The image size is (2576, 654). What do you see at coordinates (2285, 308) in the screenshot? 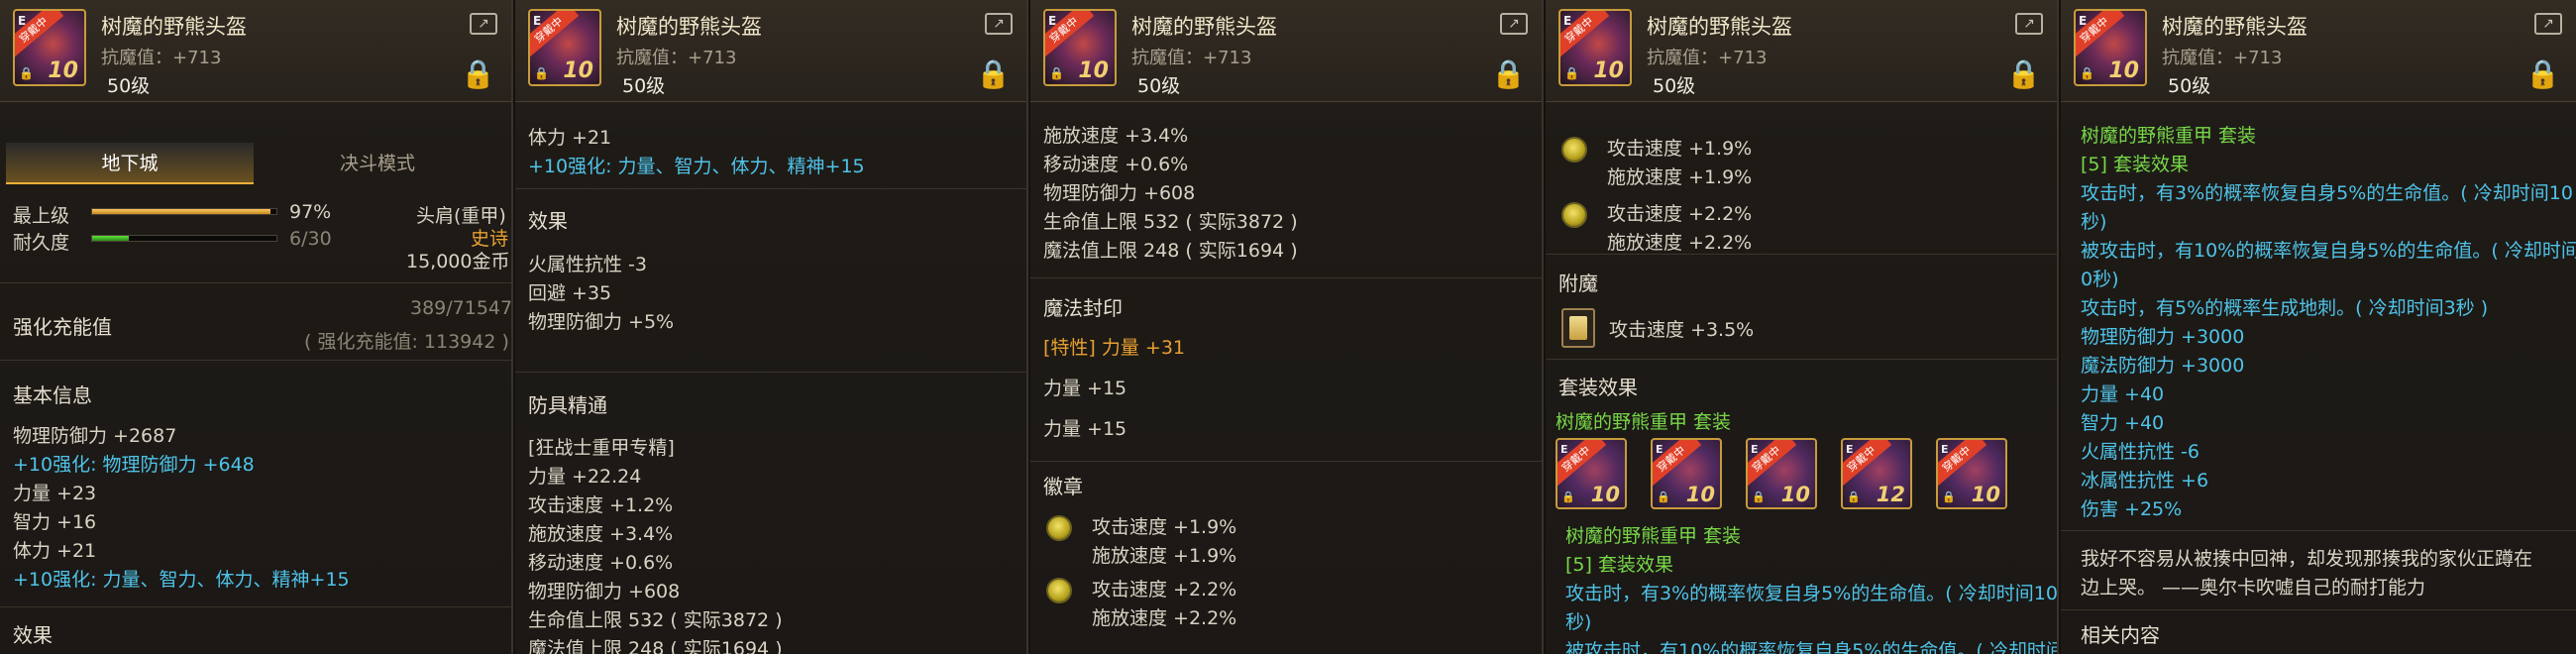
I see `set-effect-line: 攻击时，有5%的概率生成地刺。( 冷却时间3秒 )` at bounding box center [2285, 308].